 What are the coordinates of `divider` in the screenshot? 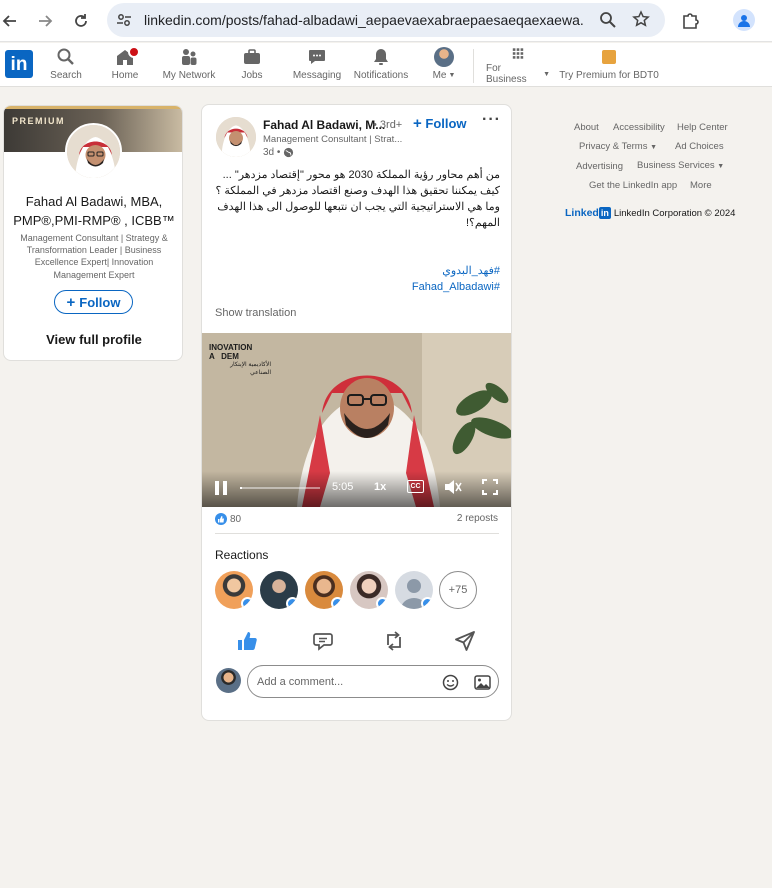 It's located at (357, 533).